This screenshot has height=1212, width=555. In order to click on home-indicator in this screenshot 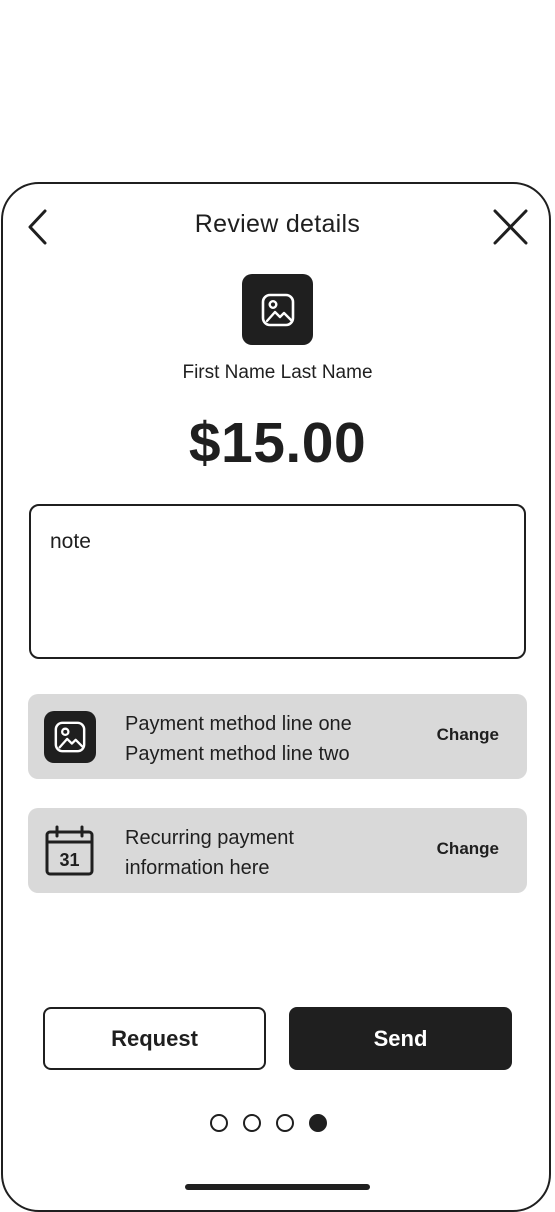, I will do `click(277, 1187)`.